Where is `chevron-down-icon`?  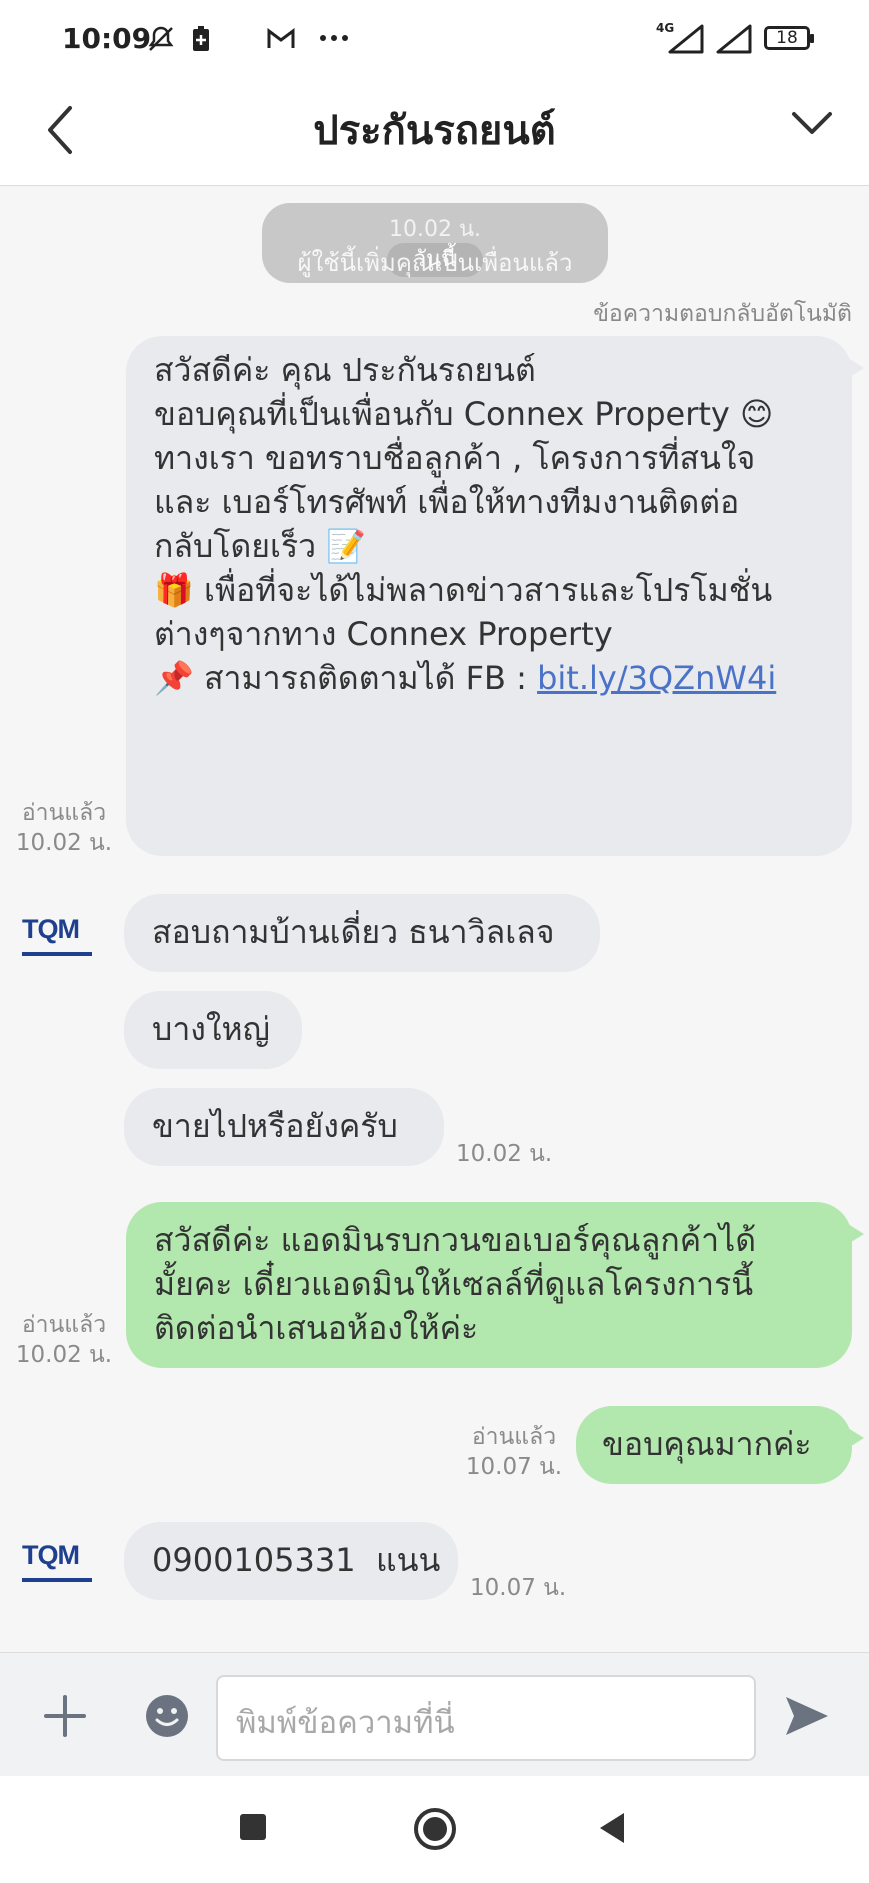 chevron-down-icon is located at coordinates (812, 126).